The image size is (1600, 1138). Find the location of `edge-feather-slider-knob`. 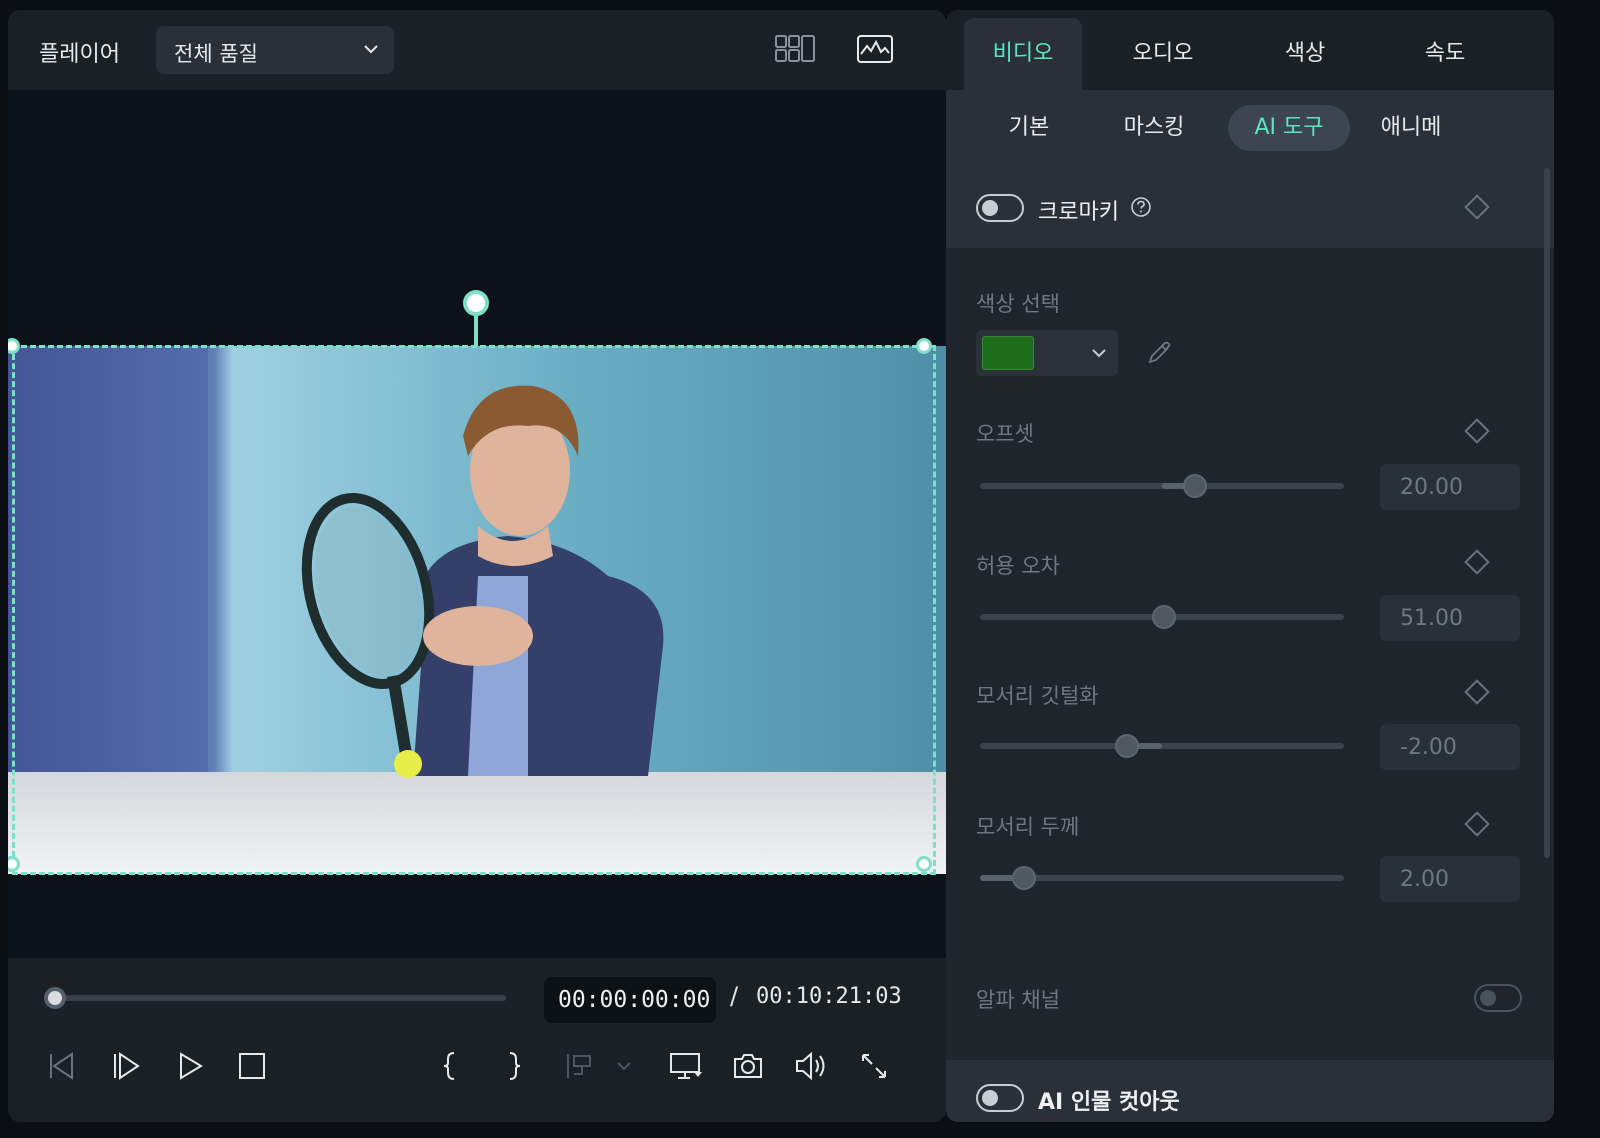

edge-feather-slider-knob is located at coordinates (1127, 746).